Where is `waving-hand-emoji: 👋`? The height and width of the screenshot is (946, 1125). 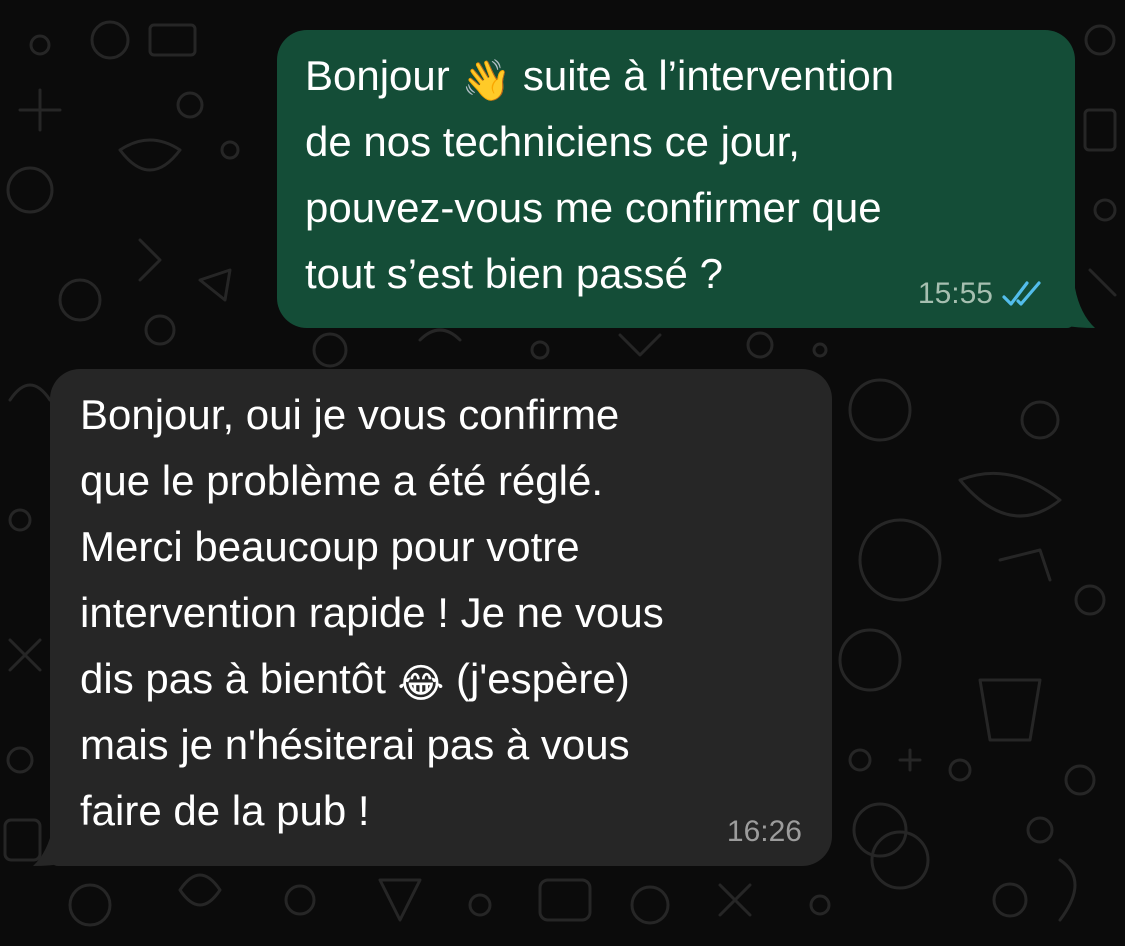 waving-hand-emoji: 👋 is located at coordinates (486, 81).